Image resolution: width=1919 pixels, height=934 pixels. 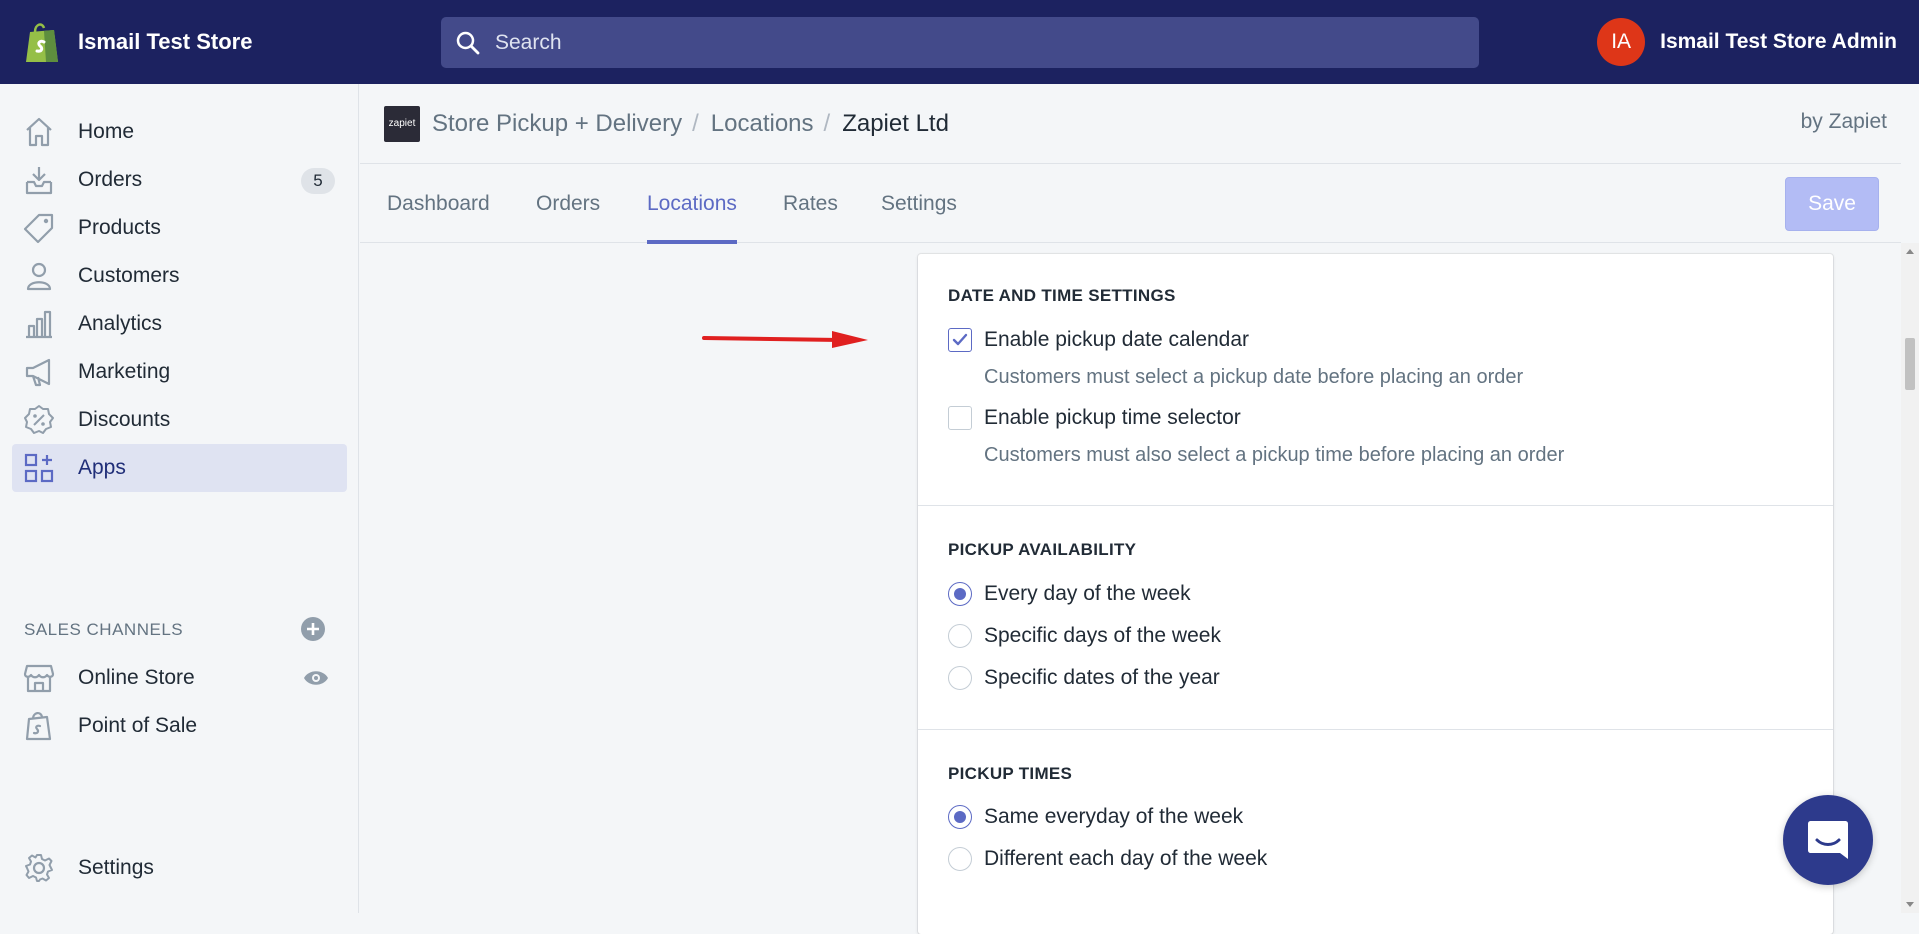 What do you see at coordinates (1910, 904) in the screenshot?
I see `scroll-down-arrow-icon` at bounding box center [1910, 904].